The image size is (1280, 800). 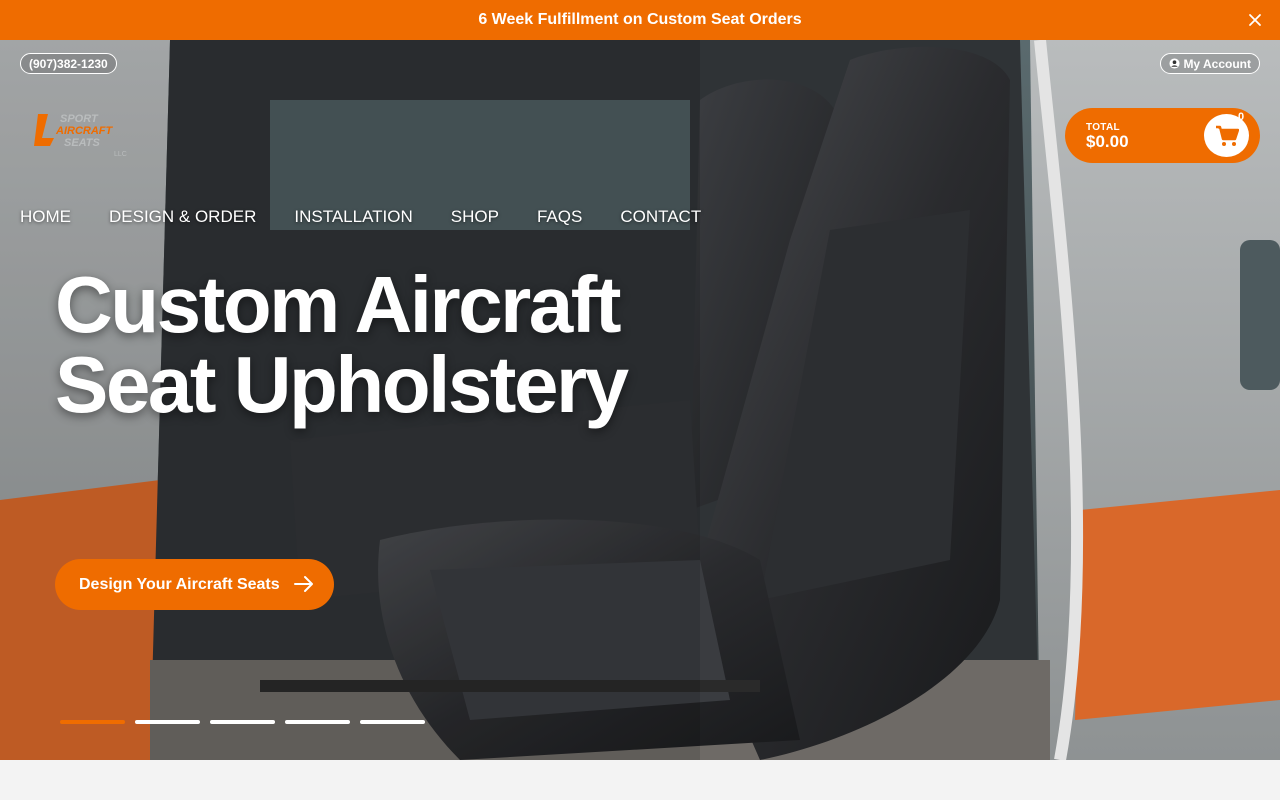 What do you see at coordinates (1255, 20) in the screenshot?
I see `close-icon` at bounding box center [1255, 20].